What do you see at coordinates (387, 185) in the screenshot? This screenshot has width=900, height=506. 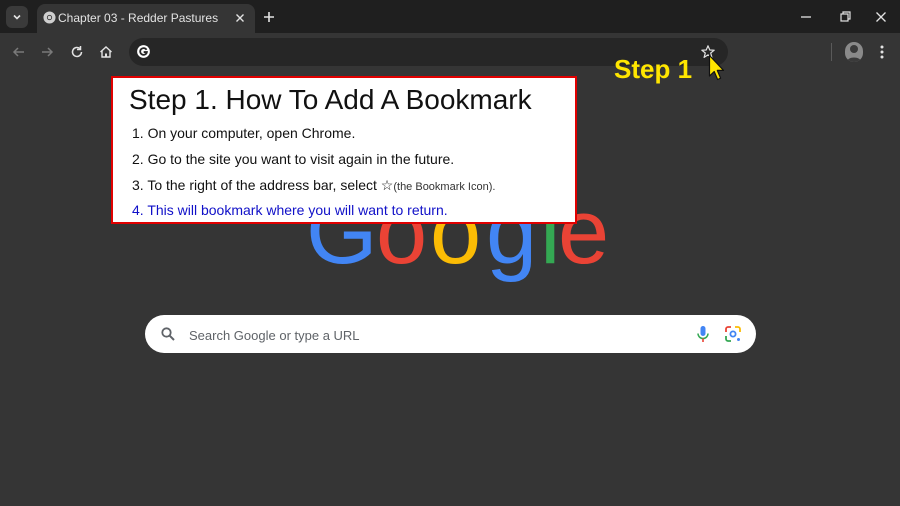 I see `star-glyph: ☆` at bounding box center [387, 185].